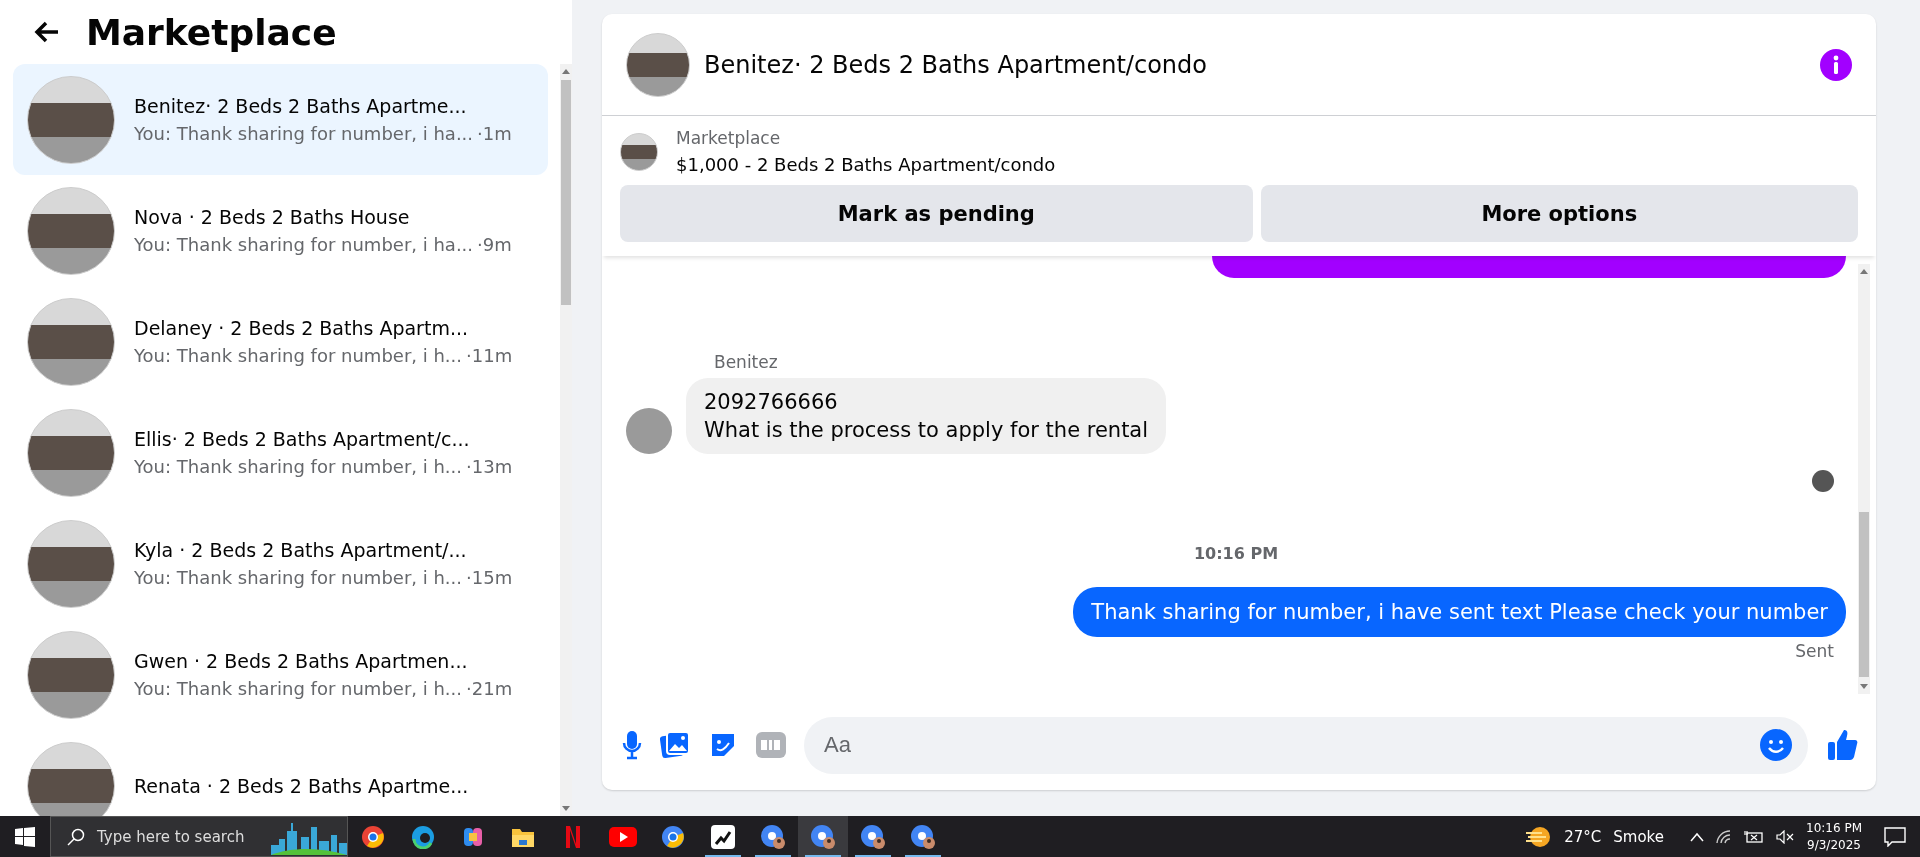 Image resolution: width=1920 pixels, height=857 pixels. What do you see at coordinates (1638, 836) in the screenshot?
I see `weather-condition: Smoke` at bounding box center [1638, 836].